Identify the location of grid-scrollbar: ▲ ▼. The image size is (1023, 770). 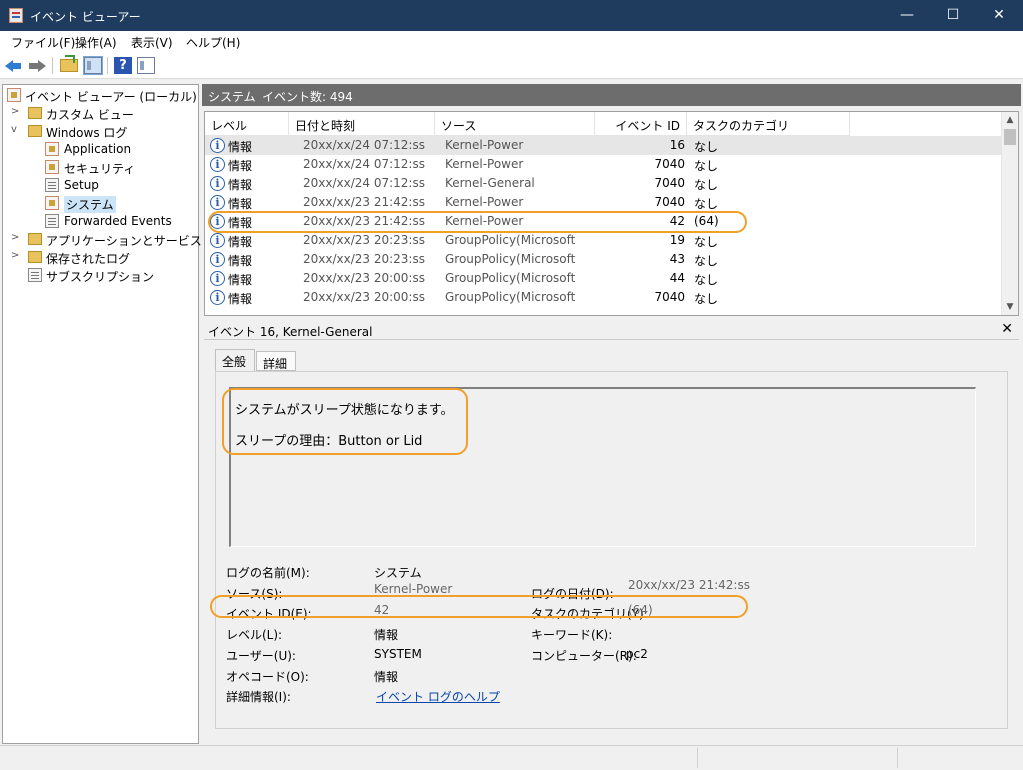
(1009, 213).